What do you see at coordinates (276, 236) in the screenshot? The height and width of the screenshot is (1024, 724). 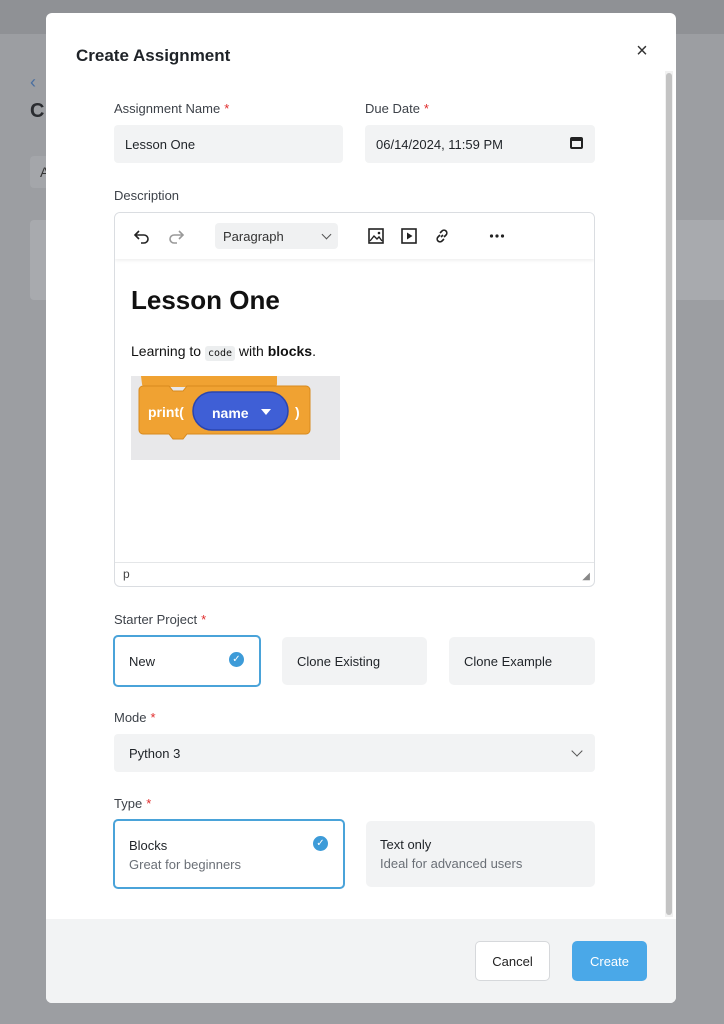 I see `block-format-select: Paragraph` at bounding box center [276, 236].